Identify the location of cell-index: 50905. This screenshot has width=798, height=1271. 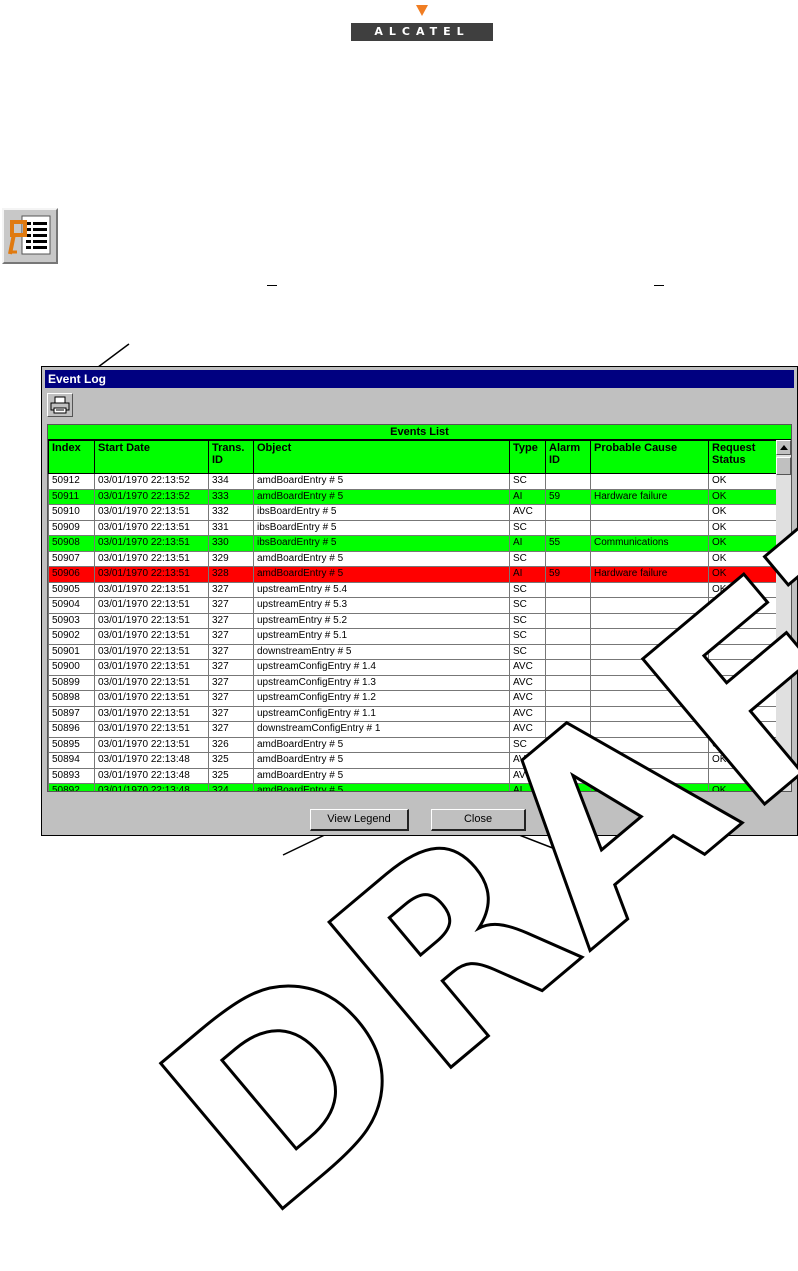
(71, 589).